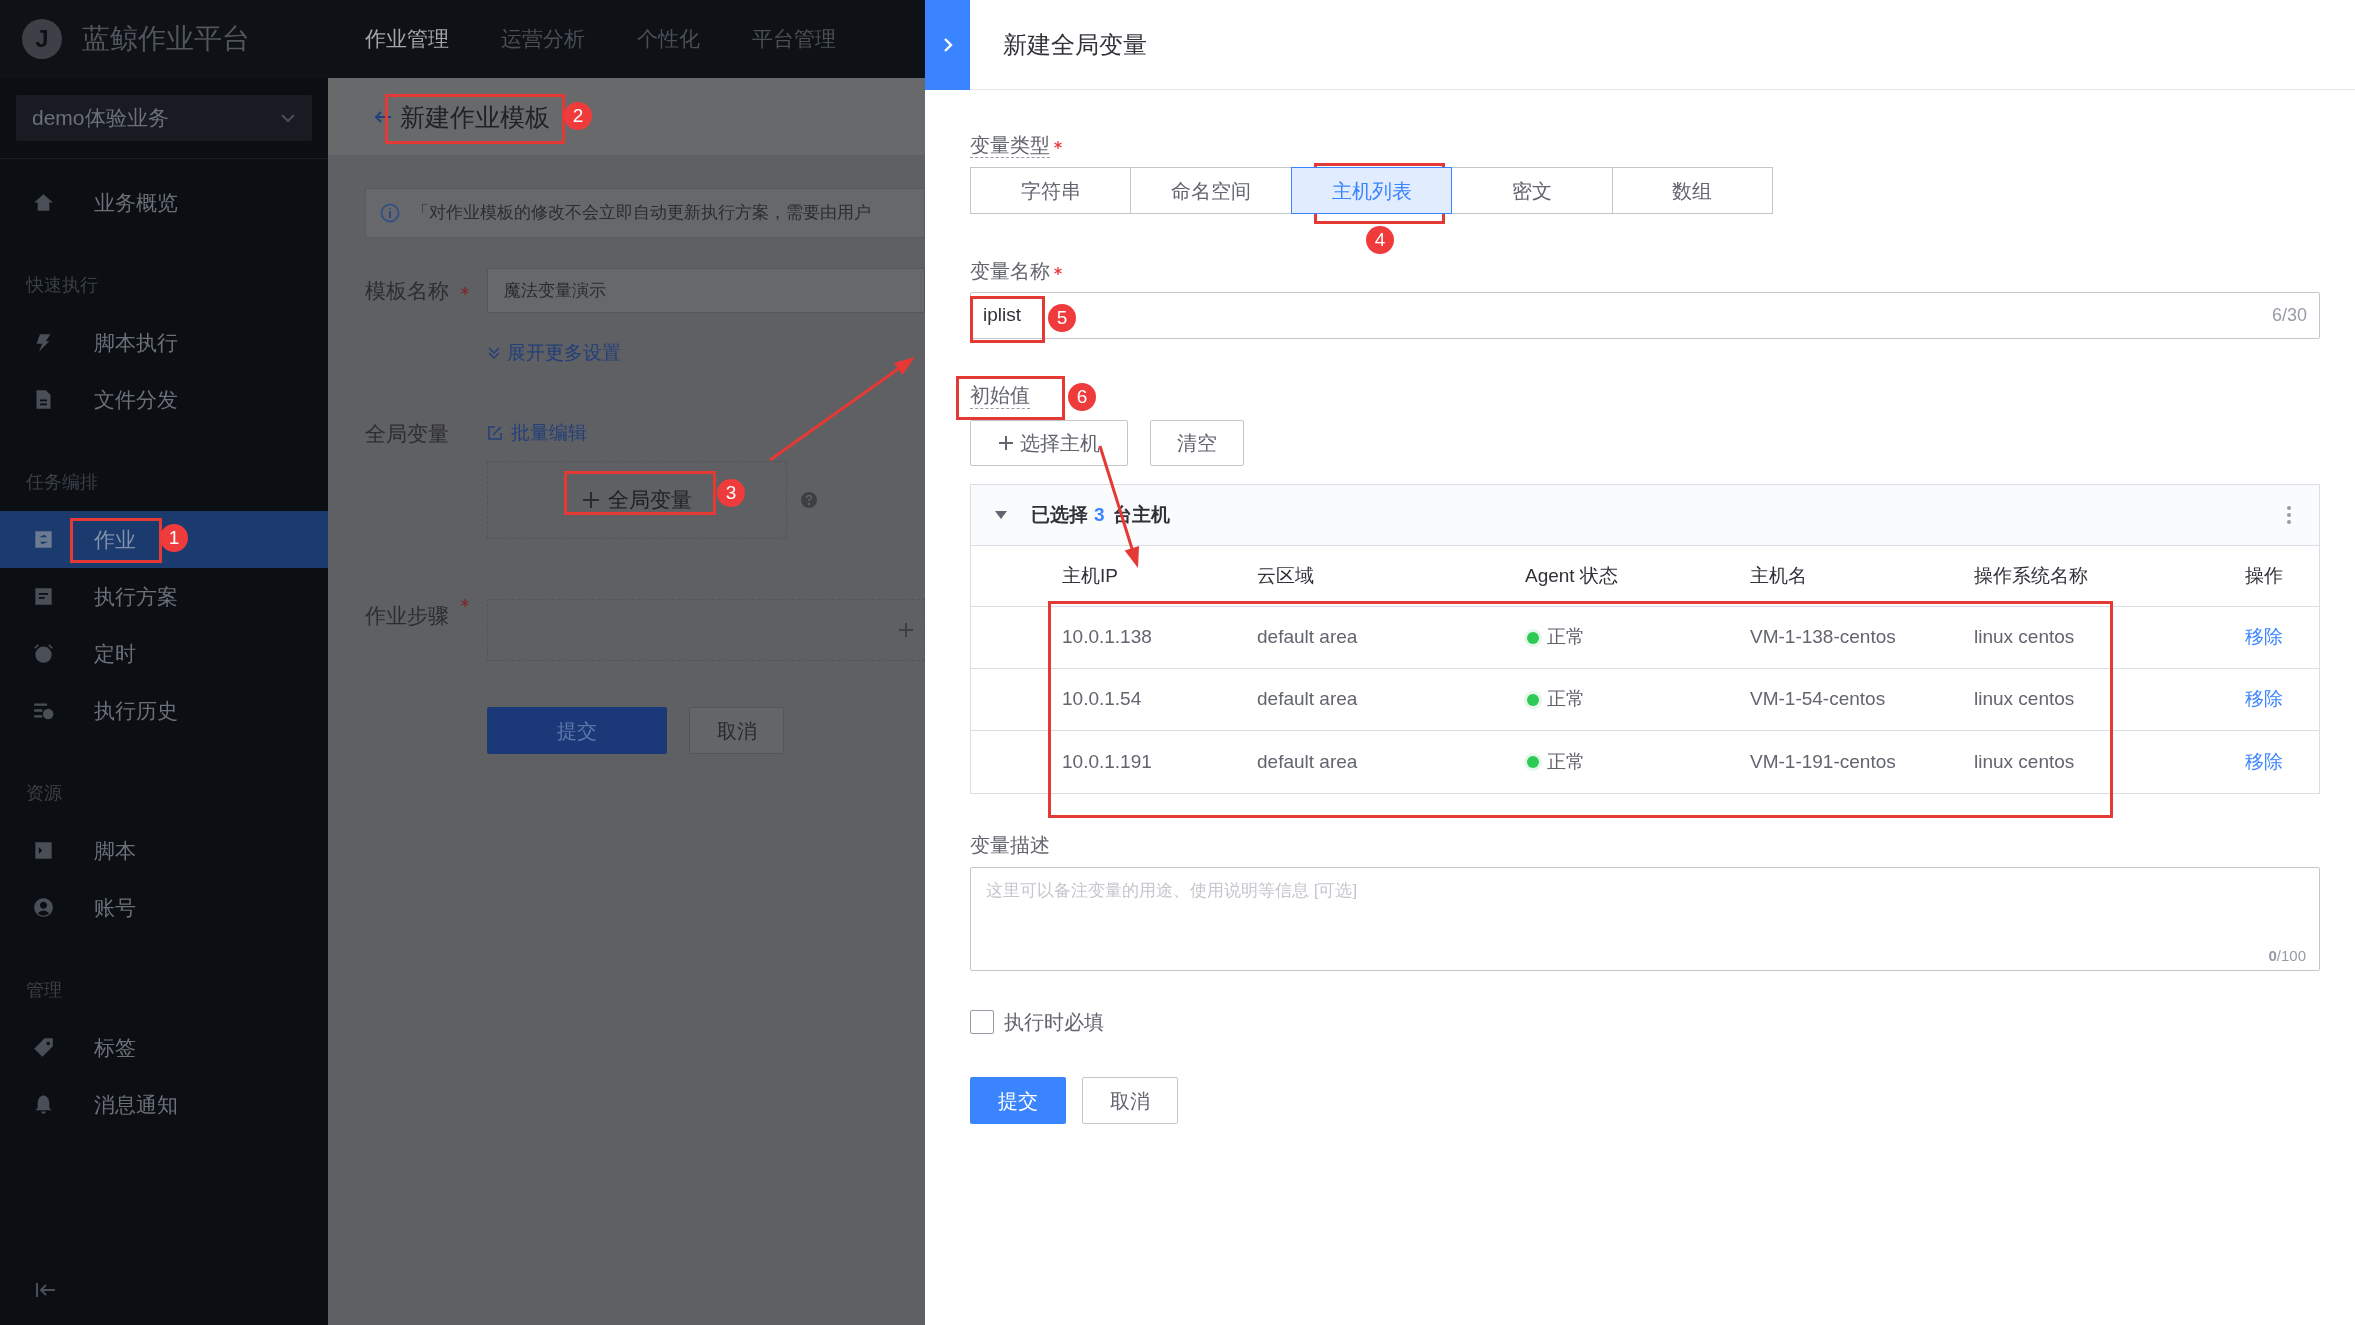 This screenshot has height=1325, width=2355. I want to click on table-cell-text: 10.0.1.54, so click(1102, 699).